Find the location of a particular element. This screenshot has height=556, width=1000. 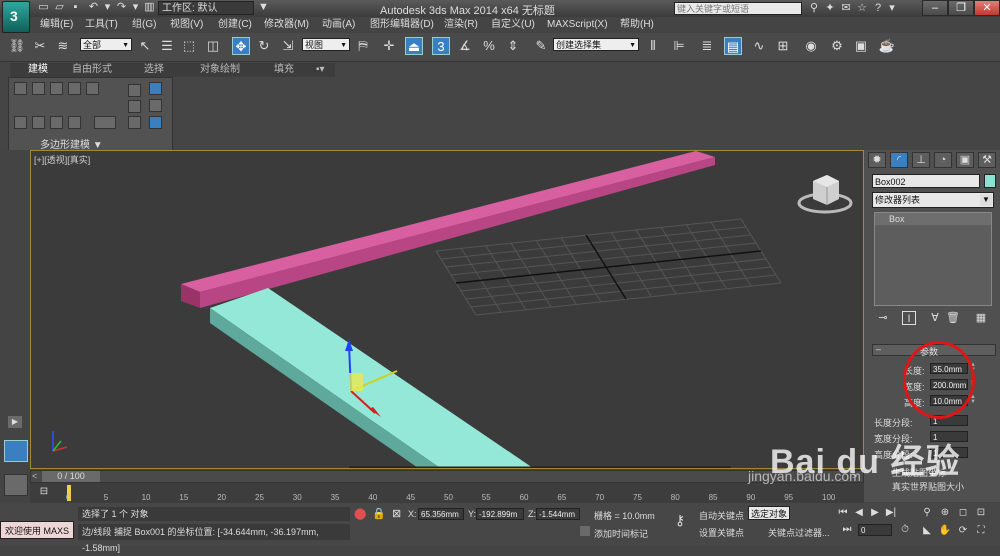

time-tag-icon is located at coordinates (585, 531).